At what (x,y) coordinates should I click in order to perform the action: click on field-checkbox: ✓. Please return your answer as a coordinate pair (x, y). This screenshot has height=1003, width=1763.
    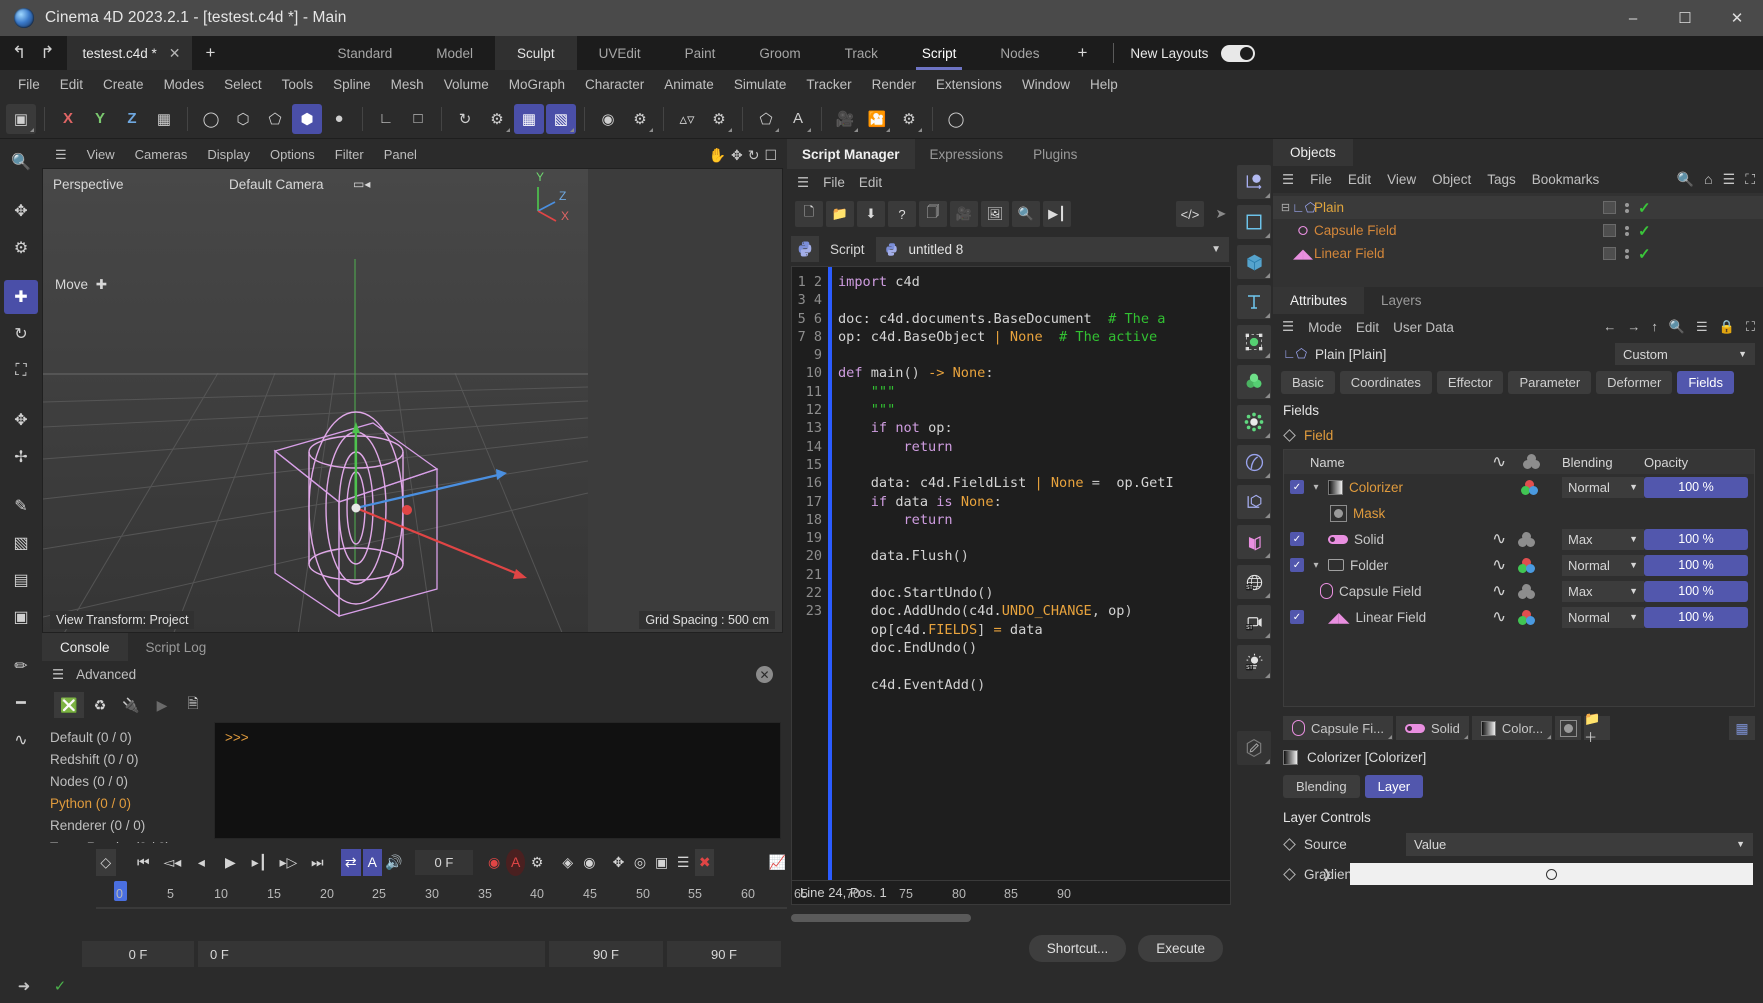
    Looking at the image, I should click on (1297, 539).